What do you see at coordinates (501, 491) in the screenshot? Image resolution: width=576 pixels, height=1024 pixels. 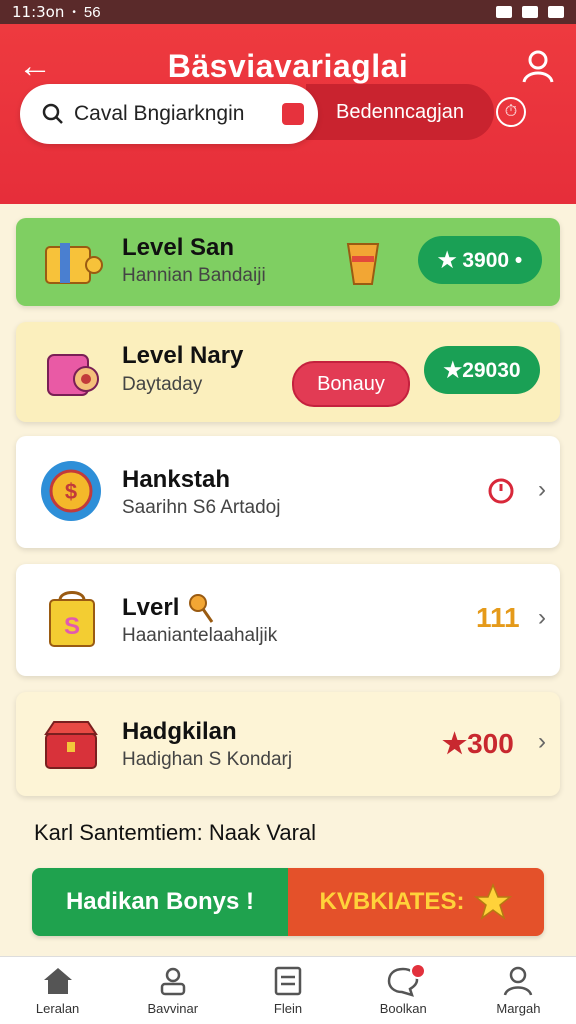 I see `clock-icon` at bounding box center [501, 491].